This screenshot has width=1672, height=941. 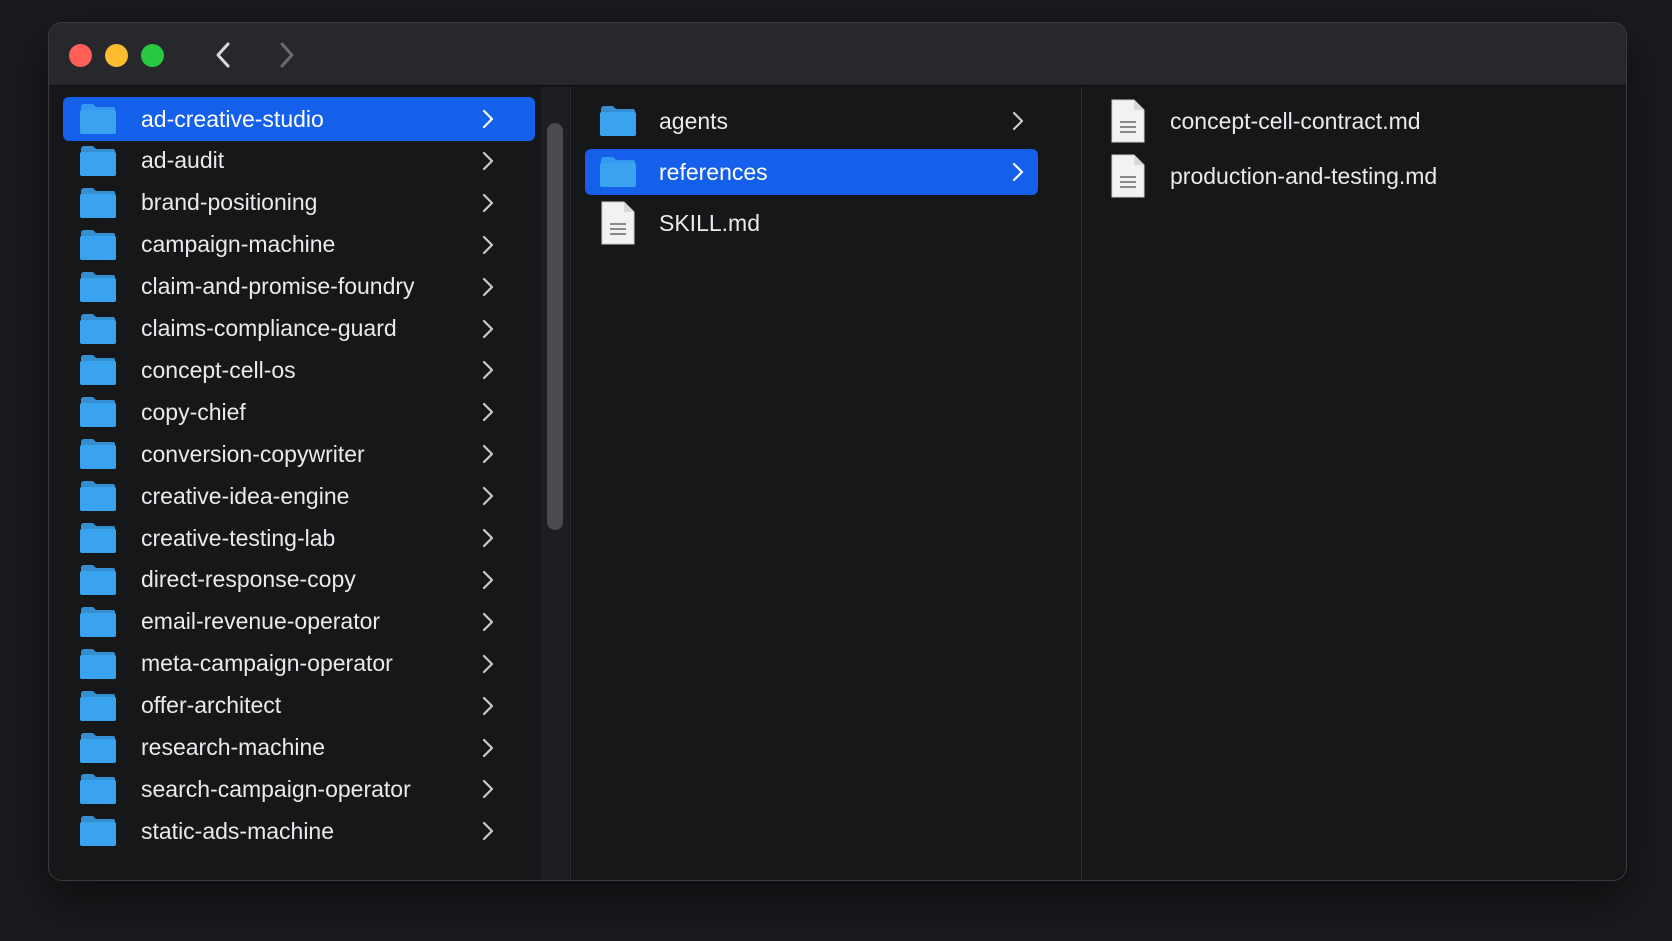 What do you see at coordinates (299, 538) in the screenshot?
I see `folder-row: creative-testing-lab` at bounding box center [299, 538].